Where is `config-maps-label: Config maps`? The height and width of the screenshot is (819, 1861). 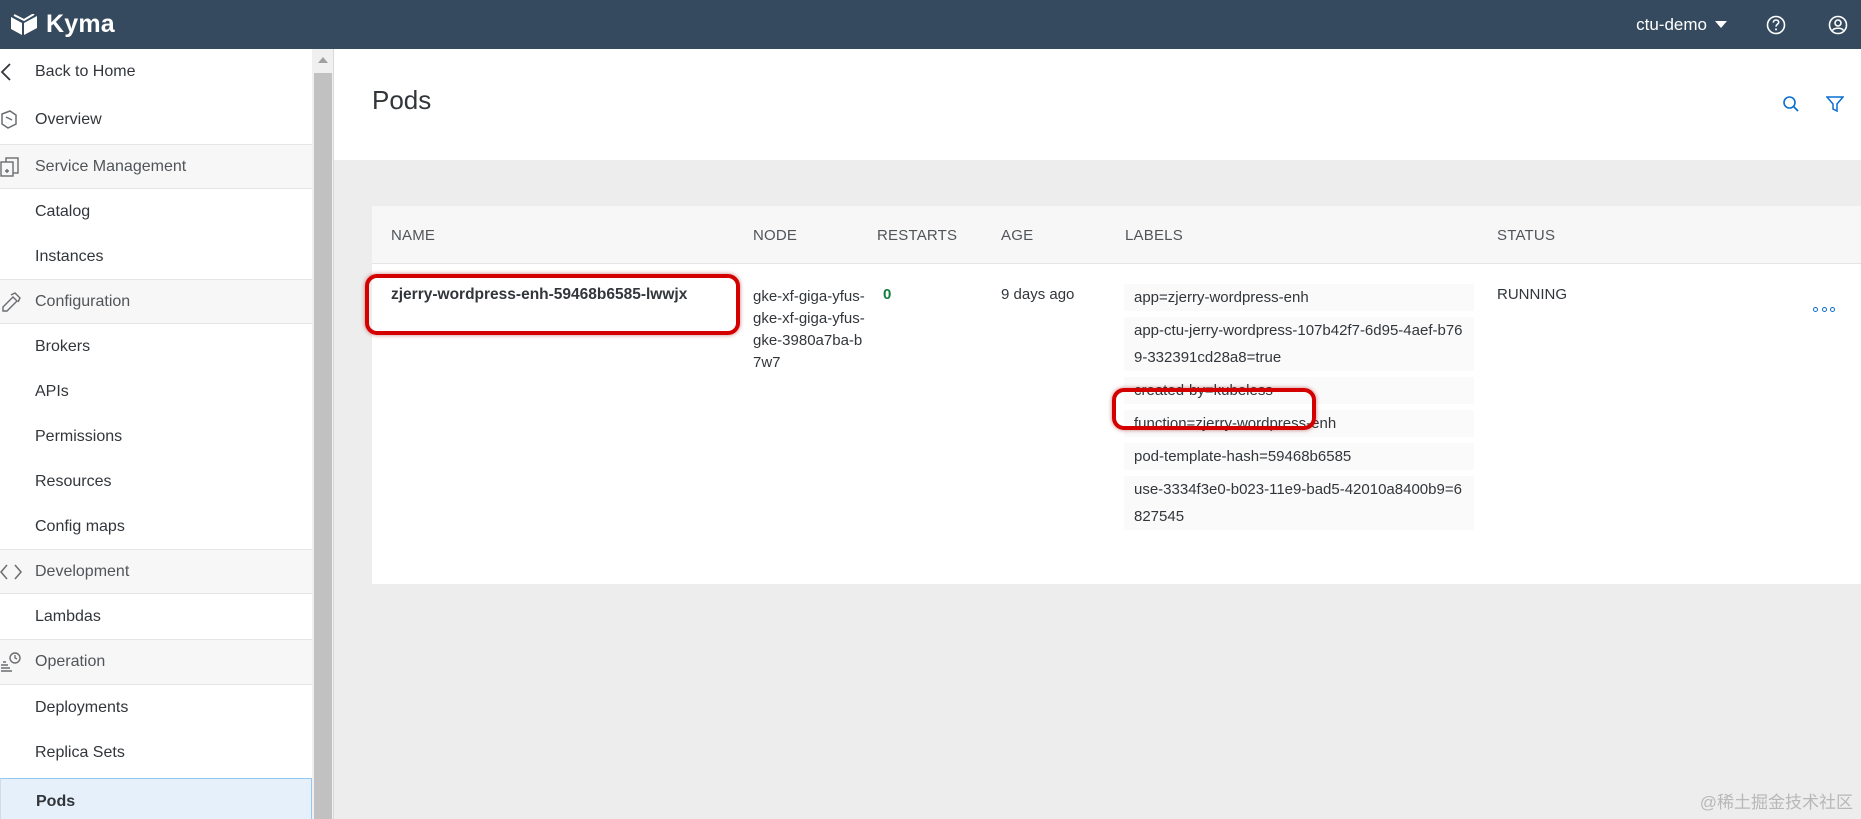
config-maps-label: Config maps is located at coordinates (80, 526).